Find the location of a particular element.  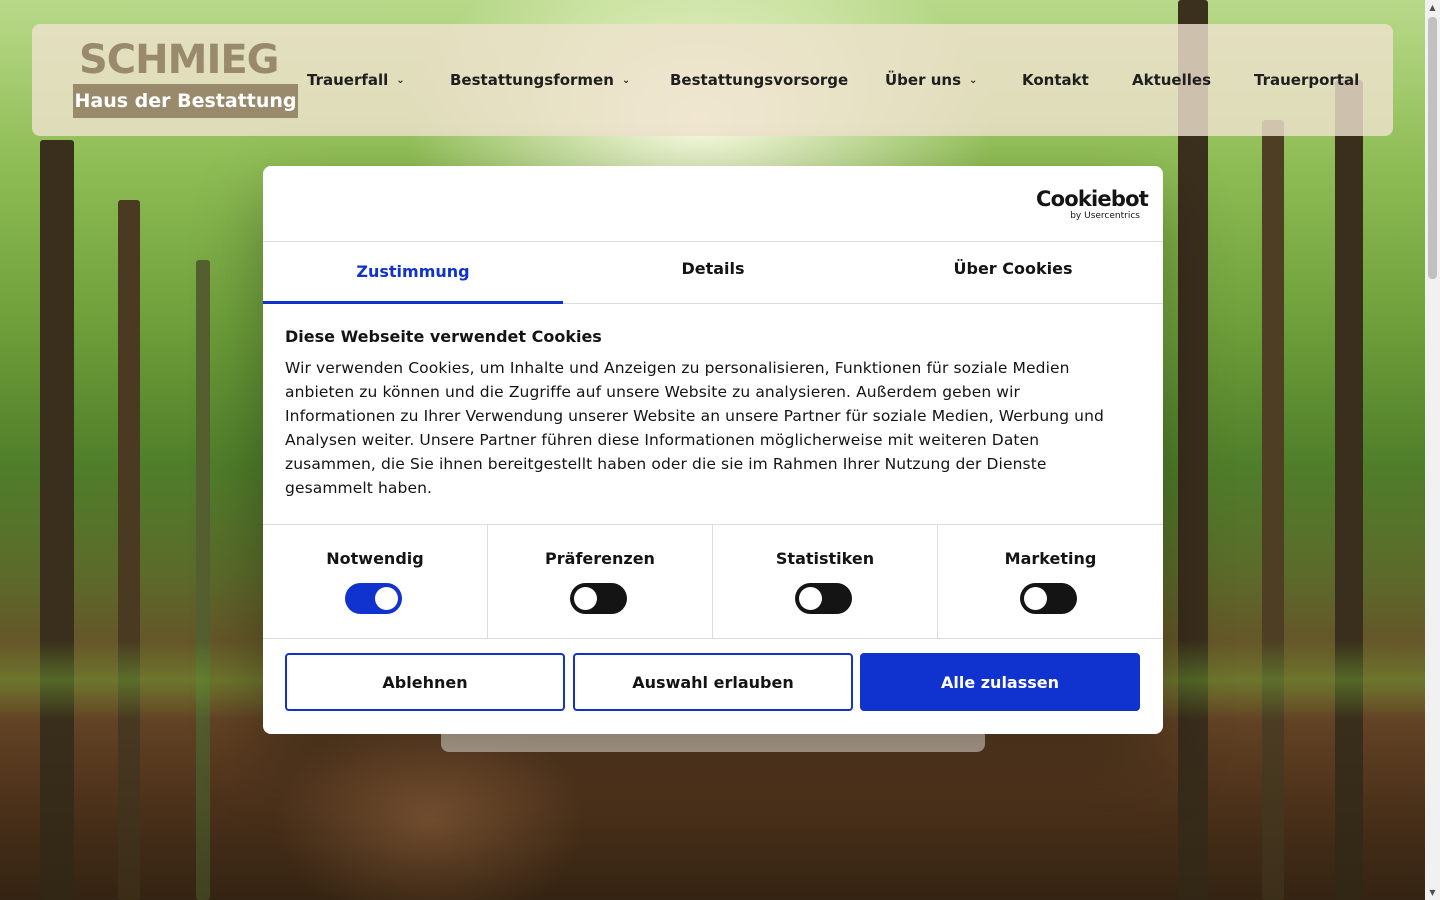

nav-item-bestattungsformen: Bestattungsformen ⌄ is located at coordinates (540, 80).